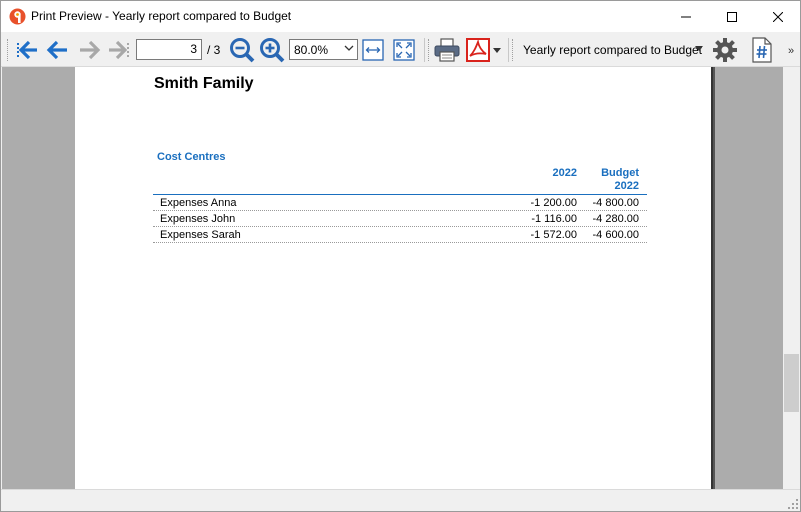 This screenshot has height=512, width=801. What do you see at coordinates (626, 186) in the screenshot?
I see `column-header-budget-line2: 2022` at bounding box center [626, 186].